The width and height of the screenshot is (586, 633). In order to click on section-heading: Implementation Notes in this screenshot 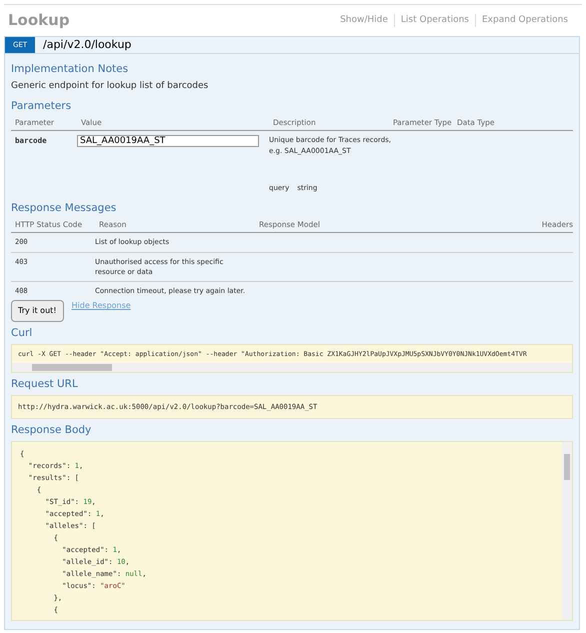, I will do `click(70, 69)`.